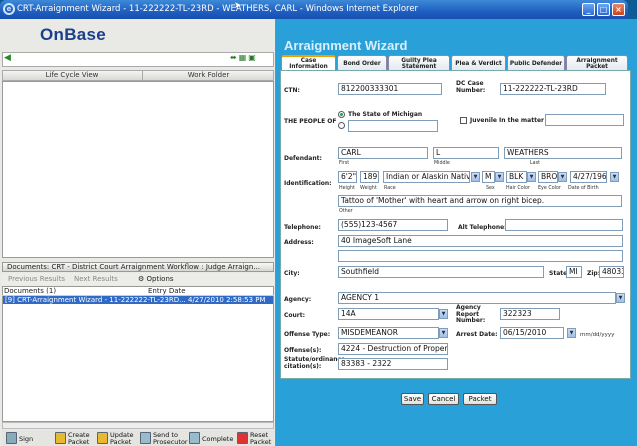 Image resolution: width=637 pixels, height=446 pixels. I want to click on juvenile-field, so click(584, 120).